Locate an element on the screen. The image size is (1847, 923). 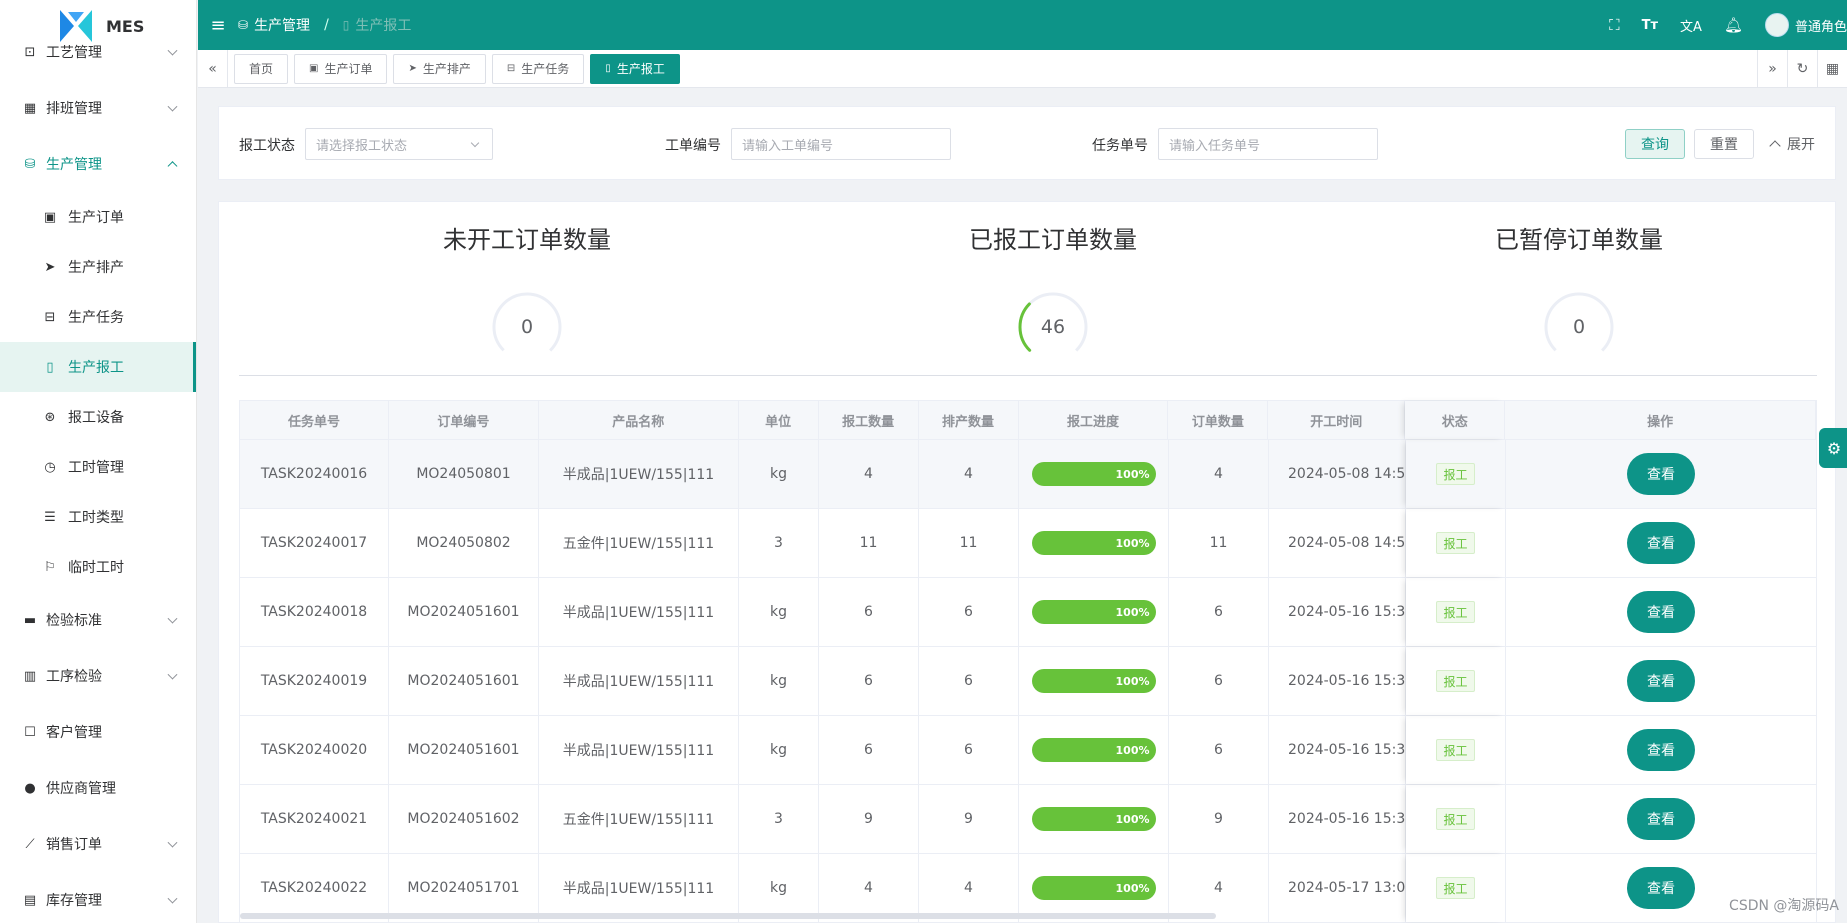
table-cell-start: 2024-05-16 15:36:5 is located at coordinates (1337, 681).